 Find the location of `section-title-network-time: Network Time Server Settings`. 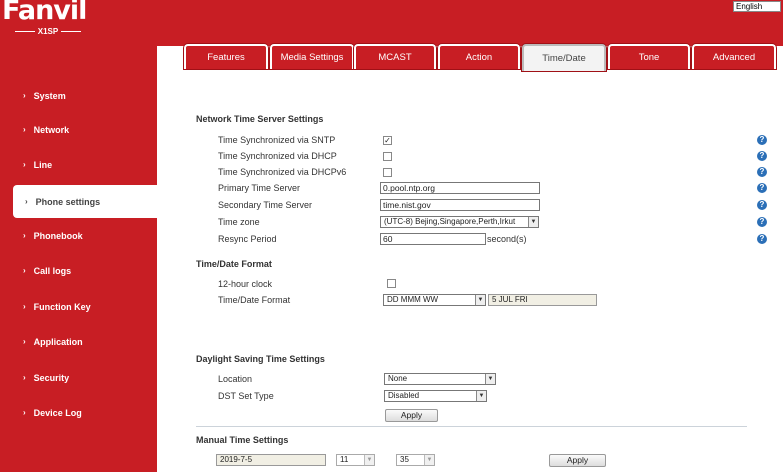

section-title-network-time: Network Time Server Settings is located at coordinates (260, 119).